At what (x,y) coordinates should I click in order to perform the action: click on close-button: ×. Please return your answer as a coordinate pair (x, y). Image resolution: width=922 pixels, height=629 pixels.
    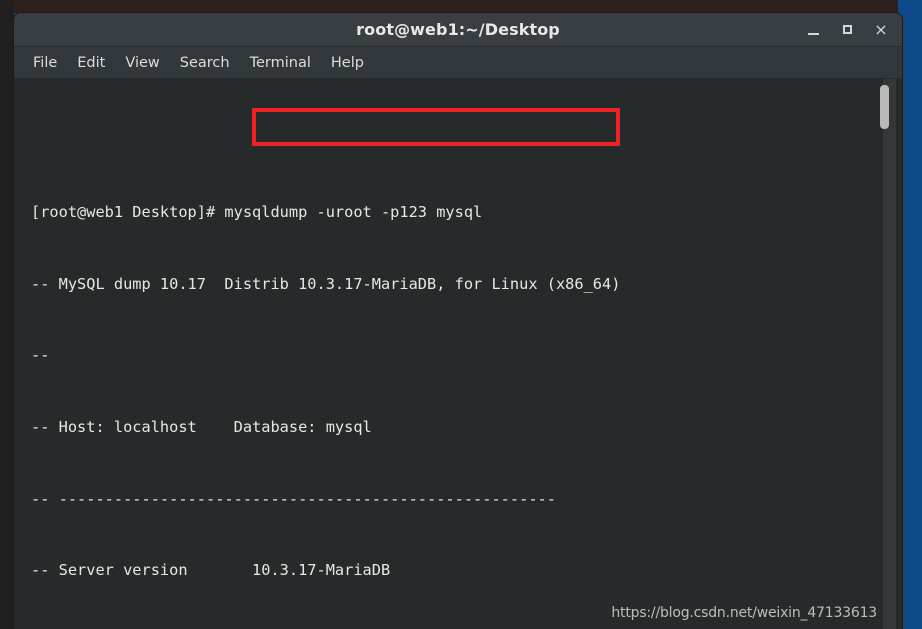
    Looking at the image, I should click on (881, 29).